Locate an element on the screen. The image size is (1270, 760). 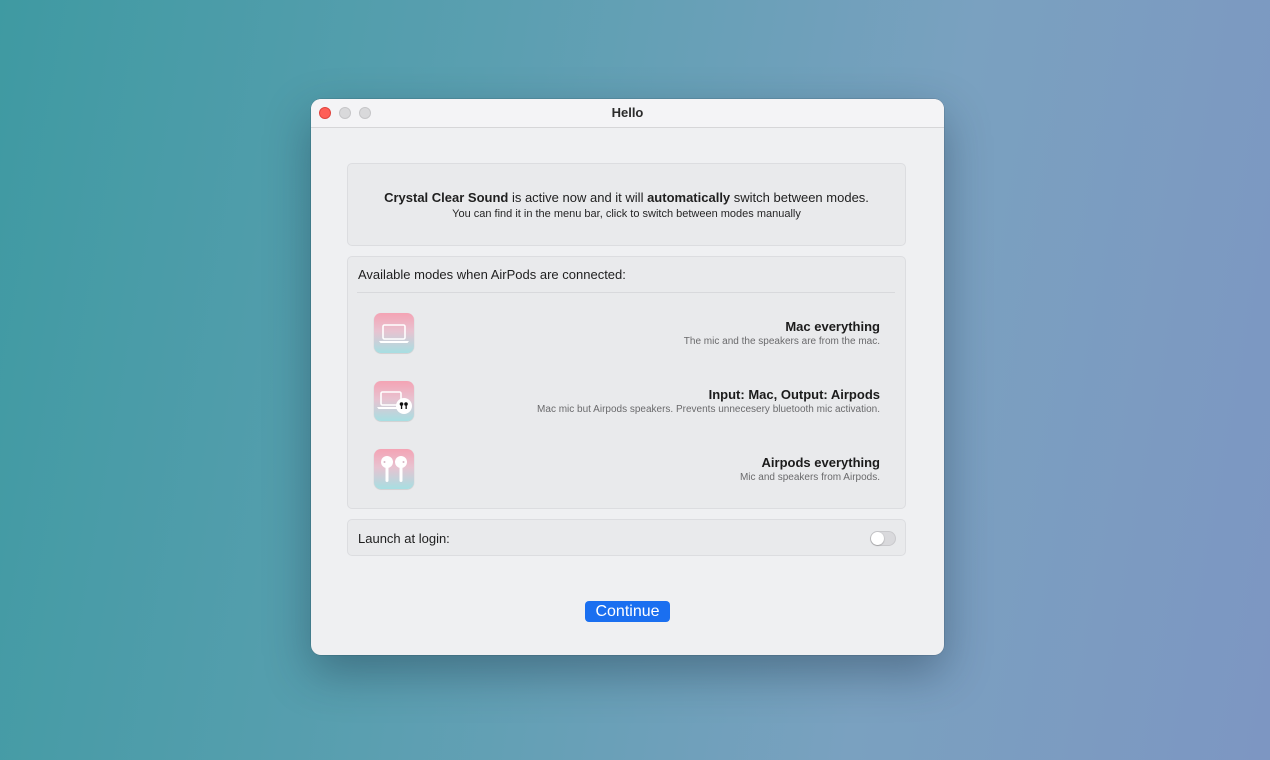
modes-divider is located at coordinates (626, 292).